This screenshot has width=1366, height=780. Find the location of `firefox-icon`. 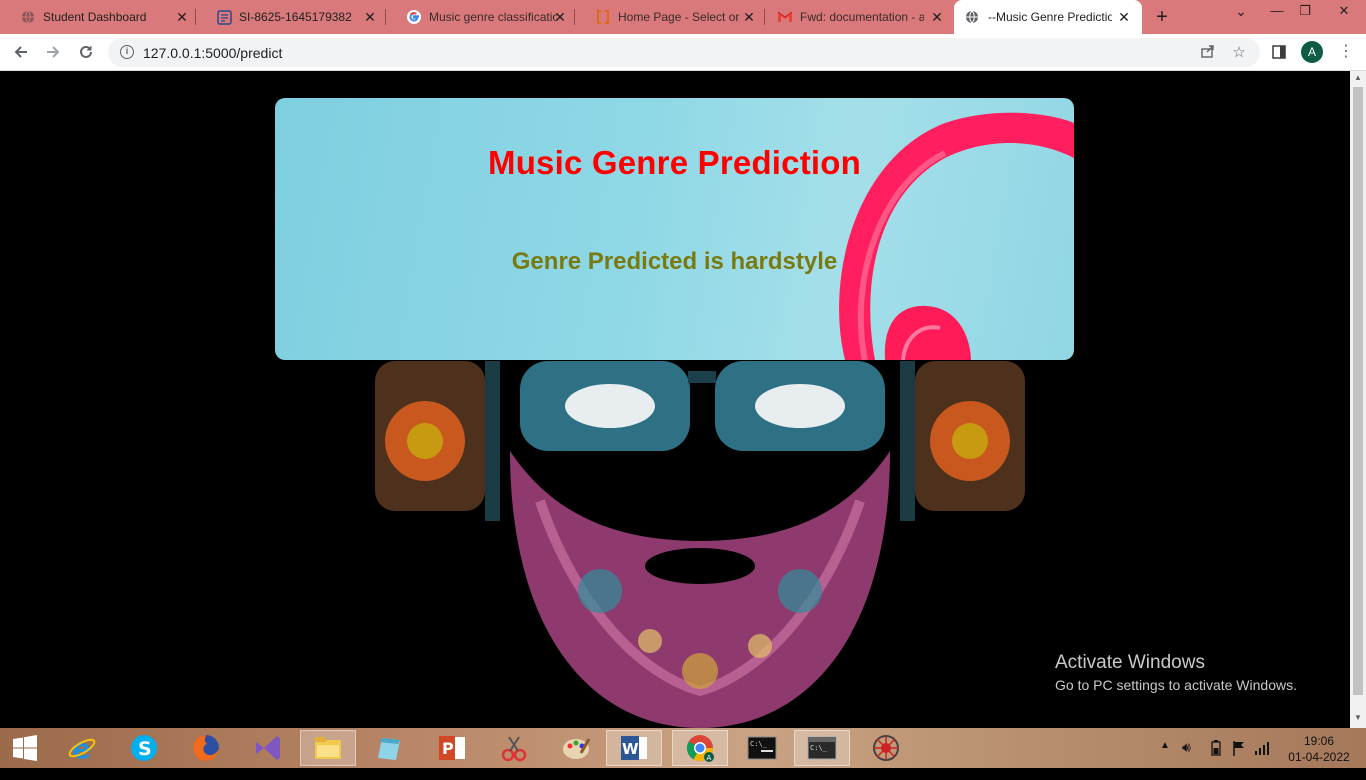

firefox-icon is located at coordinates (206, 748).